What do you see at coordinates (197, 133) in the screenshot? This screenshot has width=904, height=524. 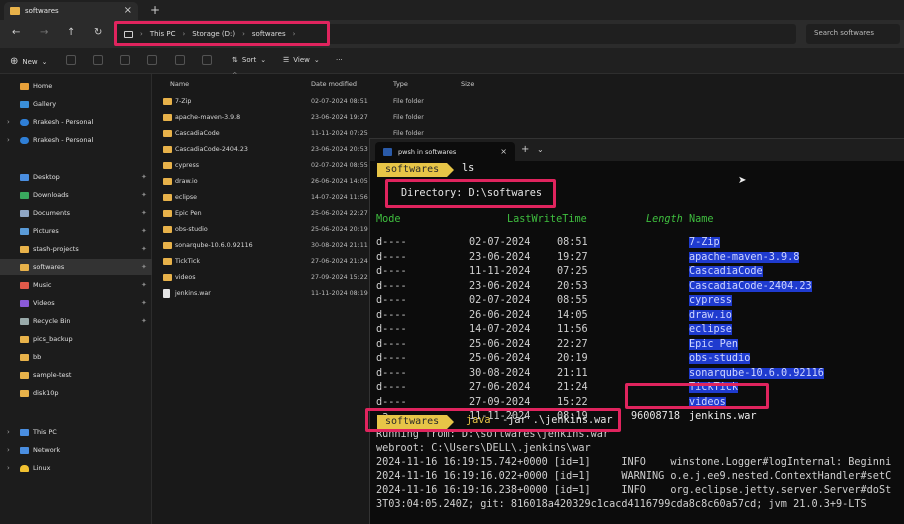 I see `file-name: CascadiaCode` at bounding box center [197, 133].